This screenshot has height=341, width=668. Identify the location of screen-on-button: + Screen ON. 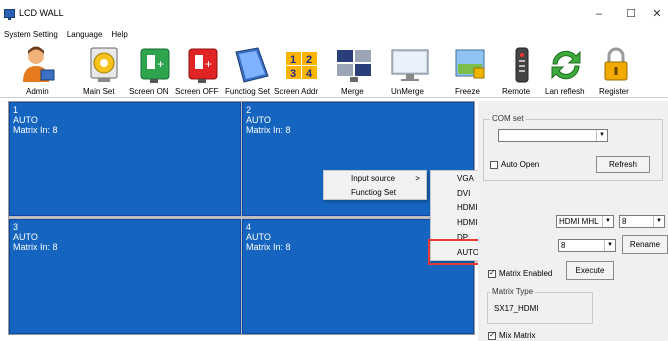
(153, 70).